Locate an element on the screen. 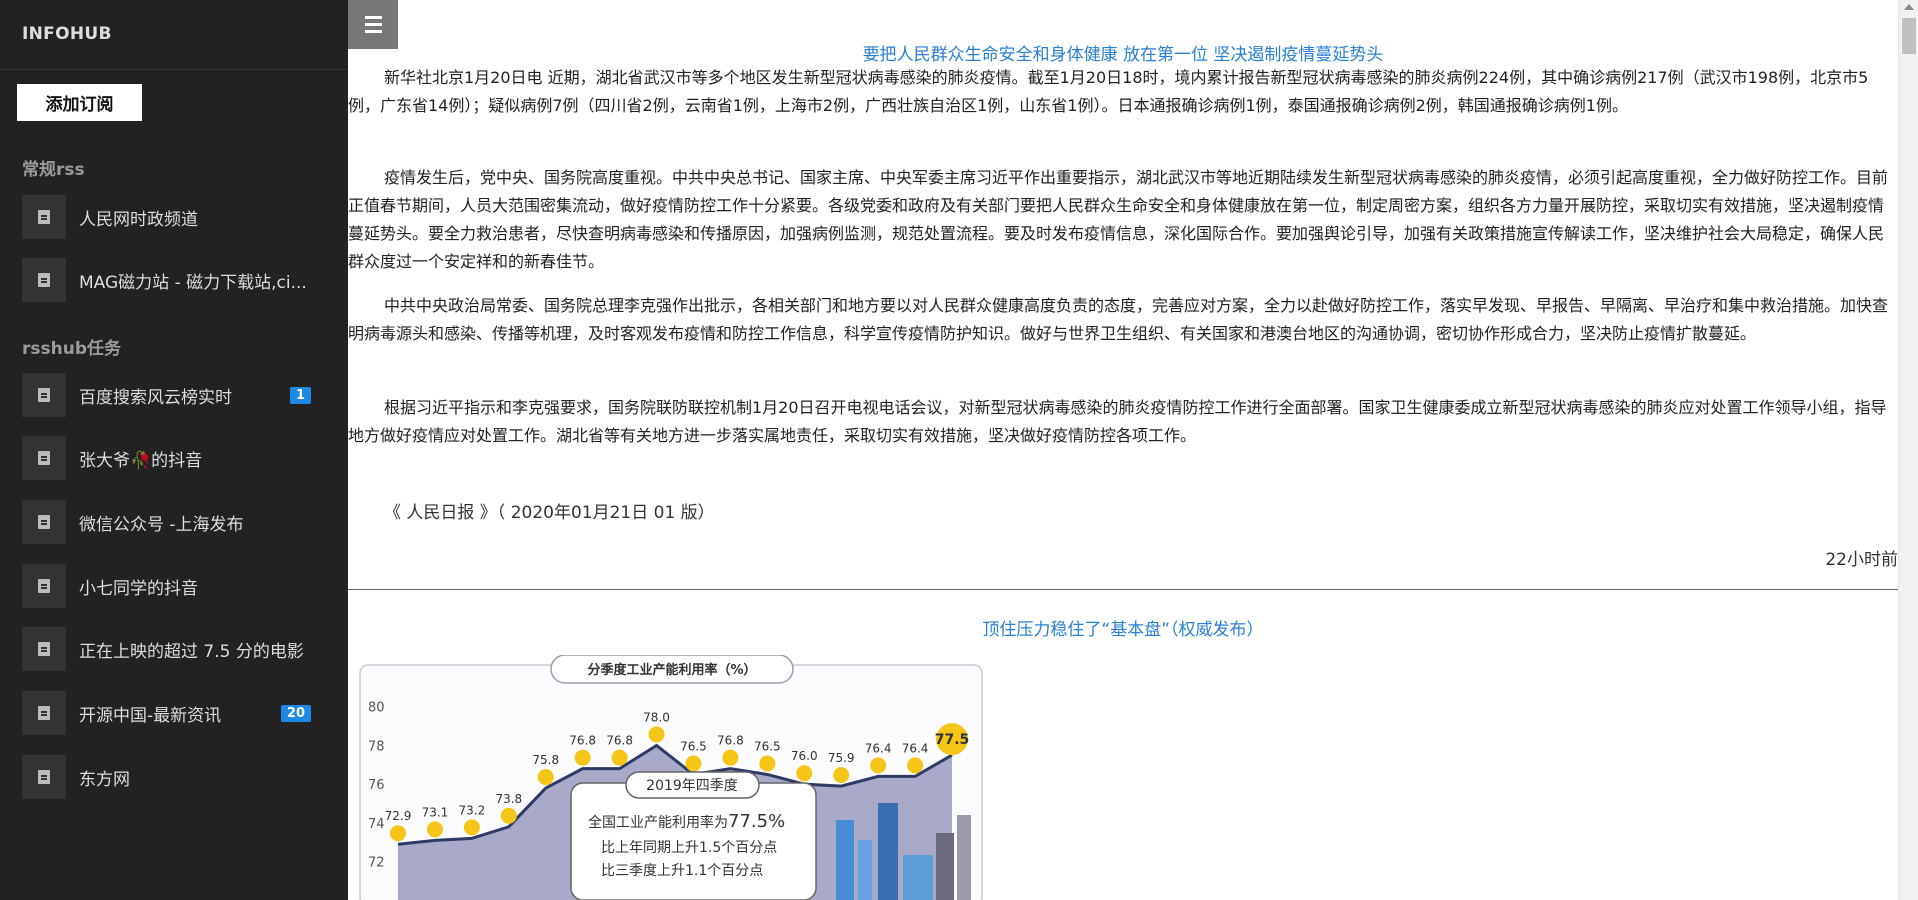  sidebar-item-eastday: 东方网 is located at coordinates (174, 777).